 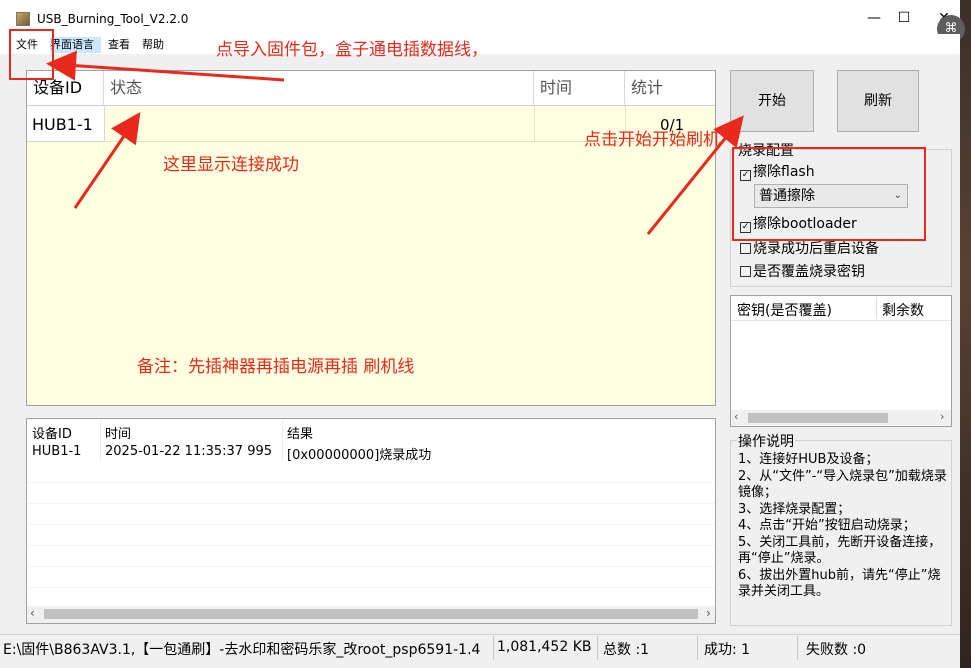 I want to click on arrow-to-status-cell, so click(x=107, y=160).